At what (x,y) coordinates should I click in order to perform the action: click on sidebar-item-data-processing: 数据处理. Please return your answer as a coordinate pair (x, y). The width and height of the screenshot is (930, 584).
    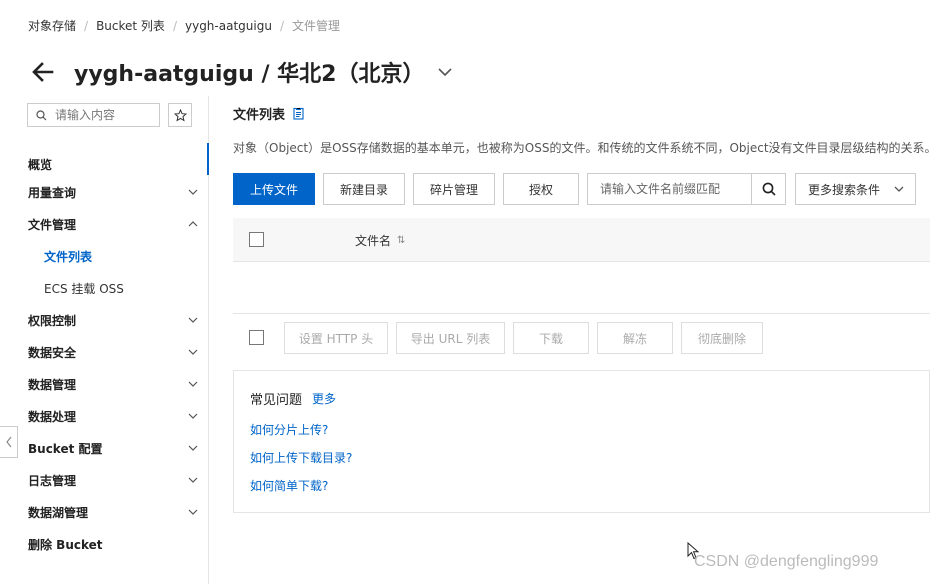
    Looking at the image, I should click on (113, 416).